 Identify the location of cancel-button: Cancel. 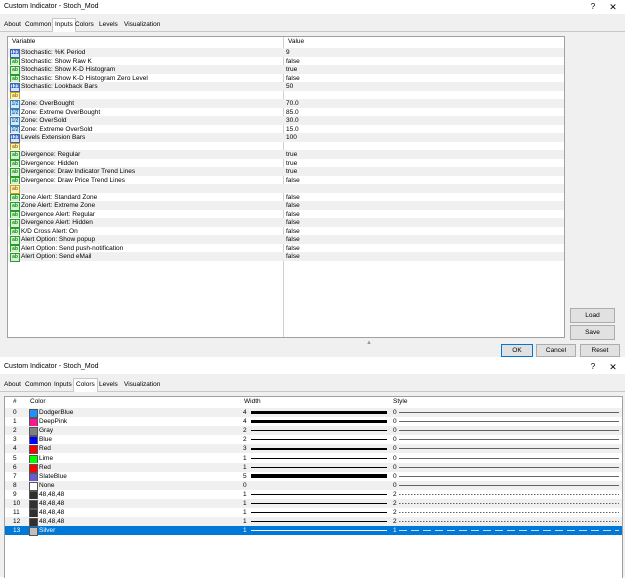
(556, 350).